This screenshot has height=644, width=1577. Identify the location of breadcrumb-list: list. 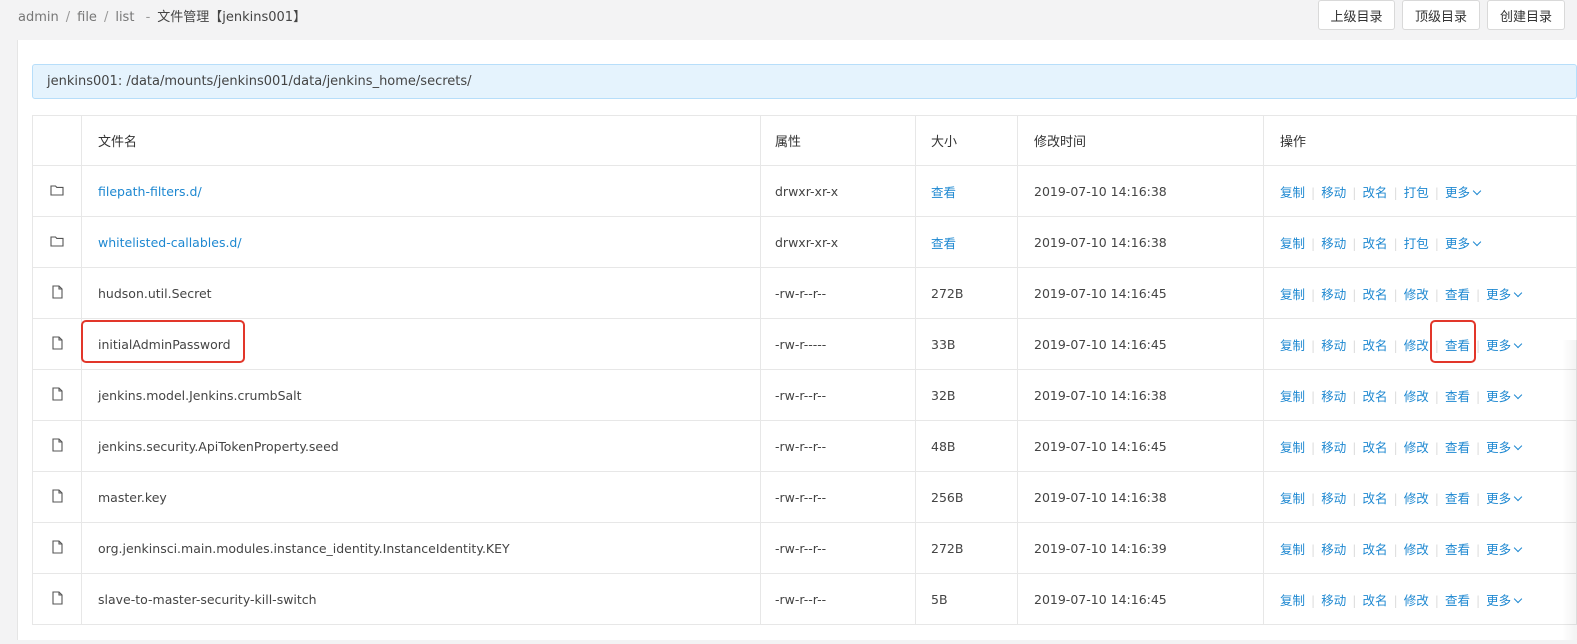
(124, 17).